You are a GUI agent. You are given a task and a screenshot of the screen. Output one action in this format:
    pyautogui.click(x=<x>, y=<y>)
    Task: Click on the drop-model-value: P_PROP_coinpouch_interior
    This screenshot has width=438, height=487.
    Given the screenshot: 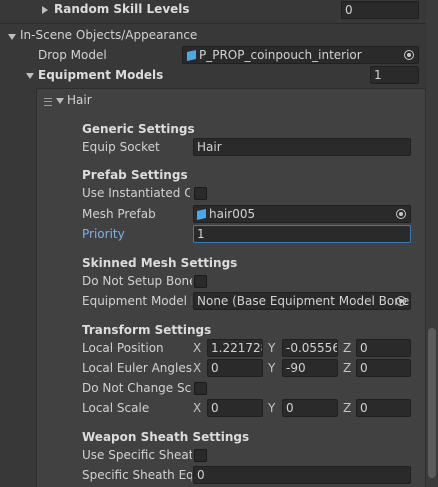 What is the action you would take?
    pyautogui.click(x=280, y=55)
    